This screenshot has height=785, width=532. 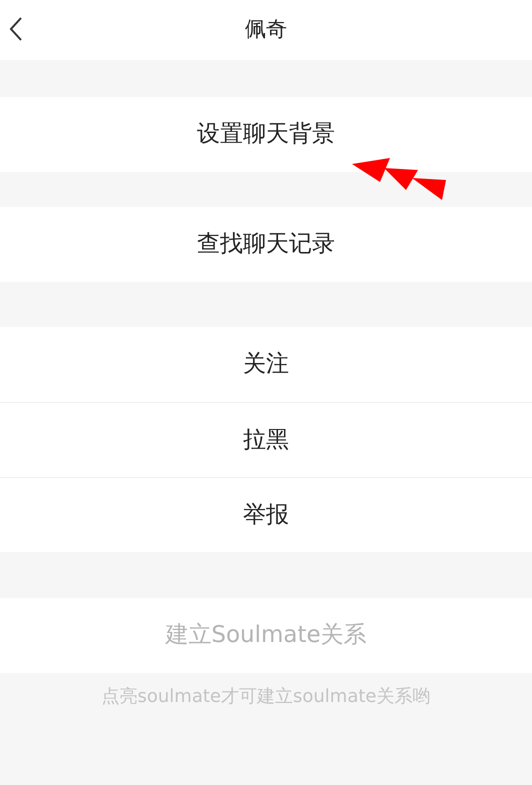 I want to click on menu-item: 设置聊天背景, so click(x=266, y=134).